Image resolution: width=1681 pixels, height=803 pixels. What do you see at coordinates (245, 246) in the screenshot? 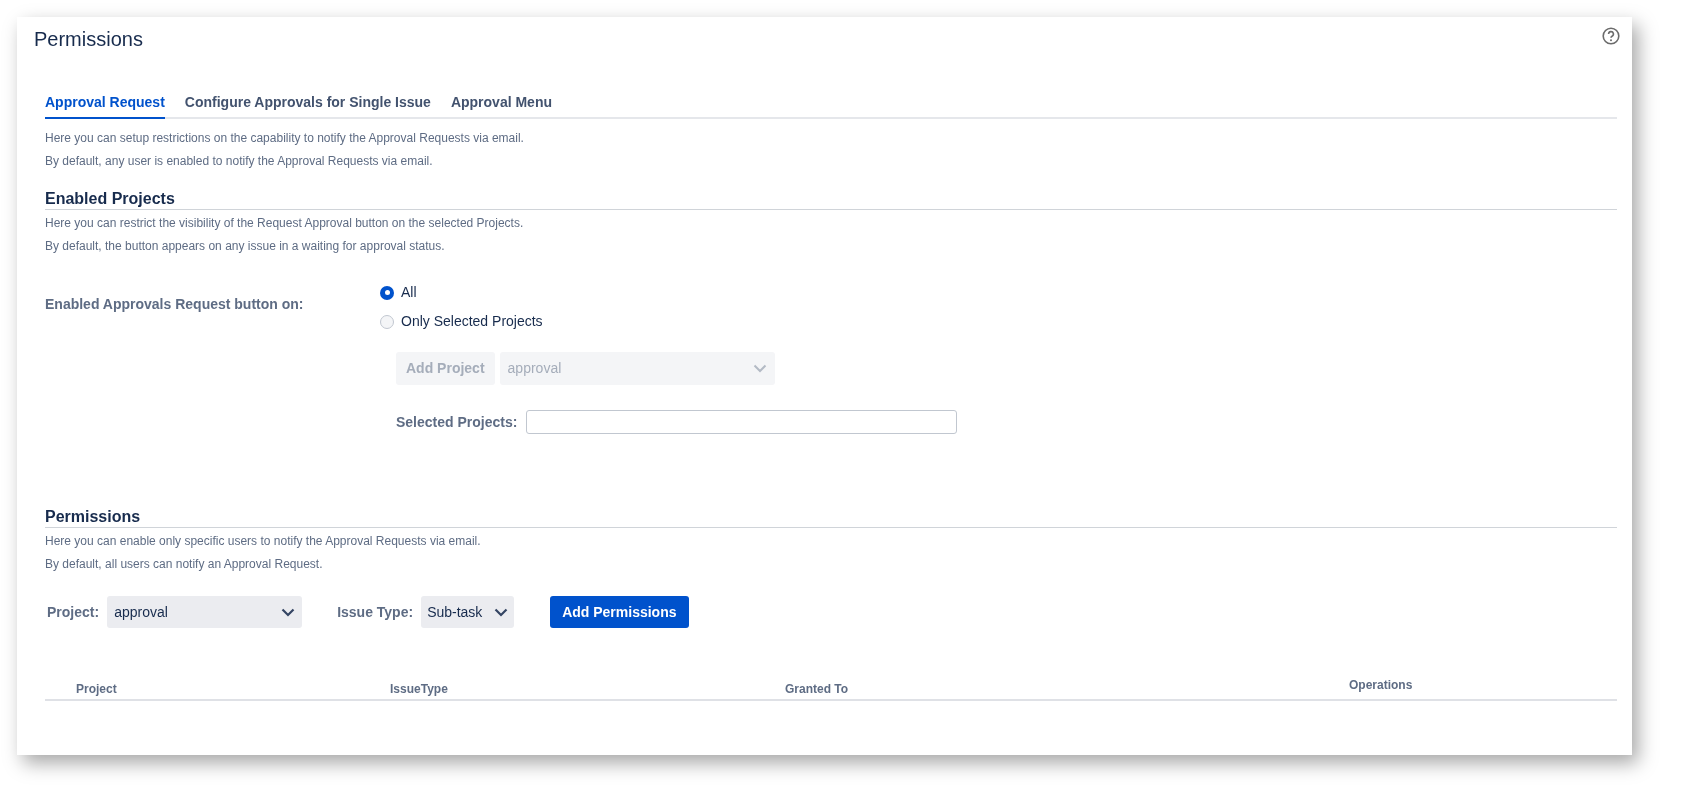
I see `description-text: By default, the button appears on any issue in a waiting for approval status.` at bounding box center [245, 246].